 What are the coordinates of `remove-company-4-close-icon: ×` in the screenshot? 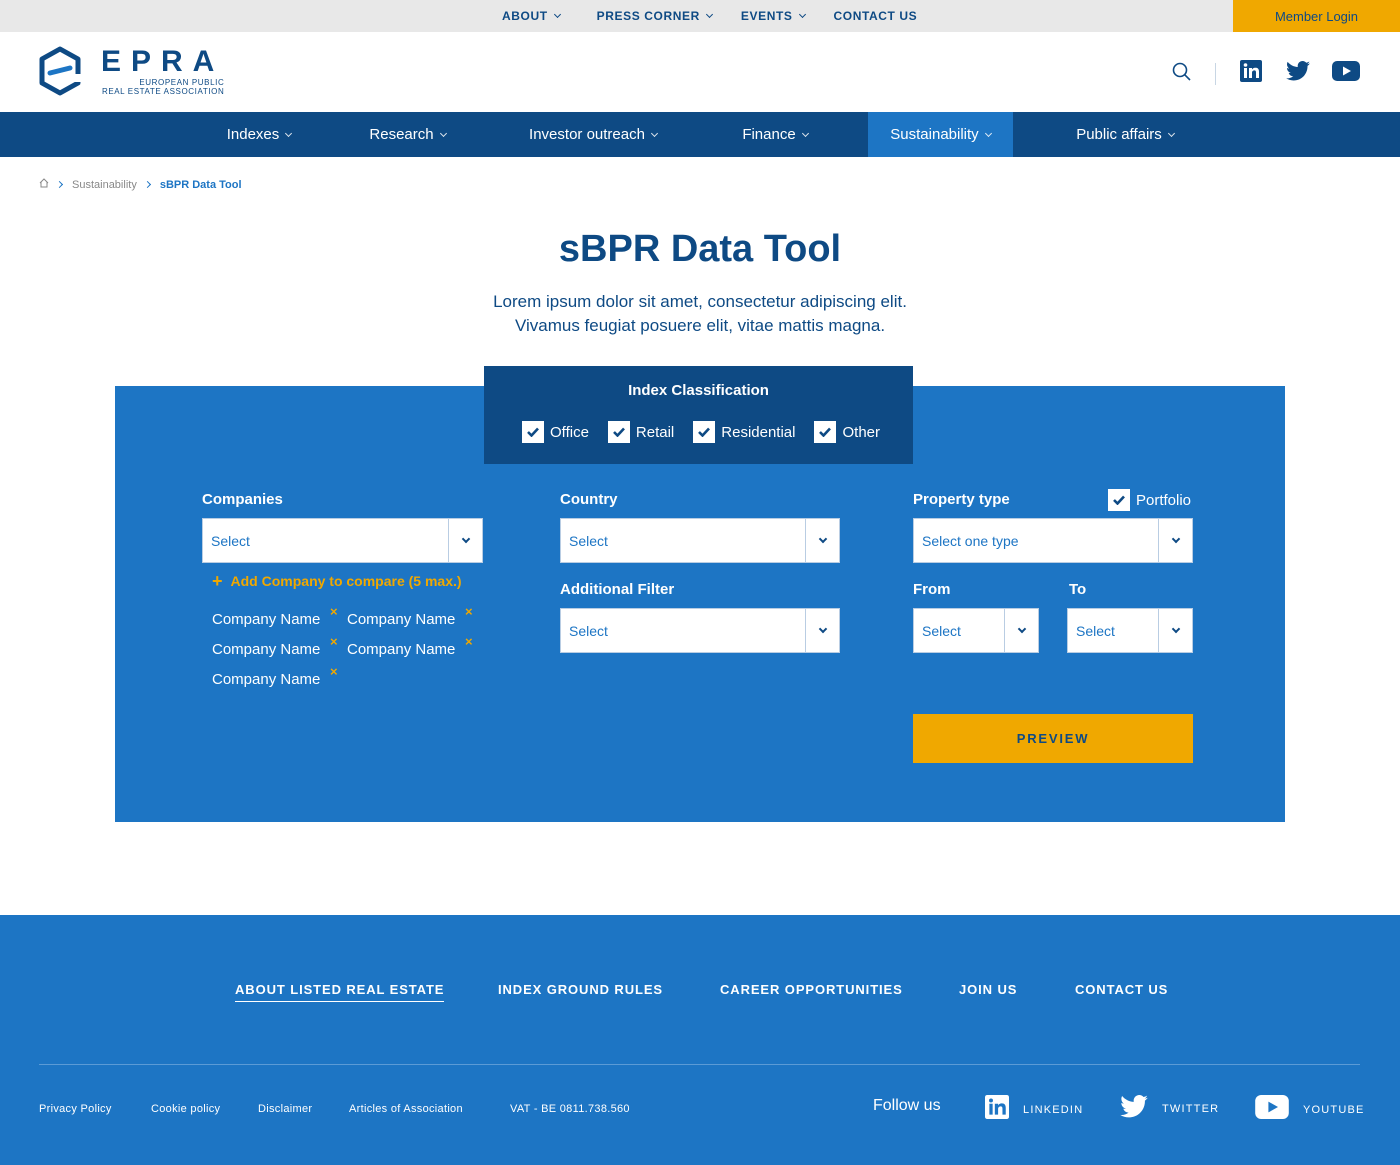 It's located at (469, 641).